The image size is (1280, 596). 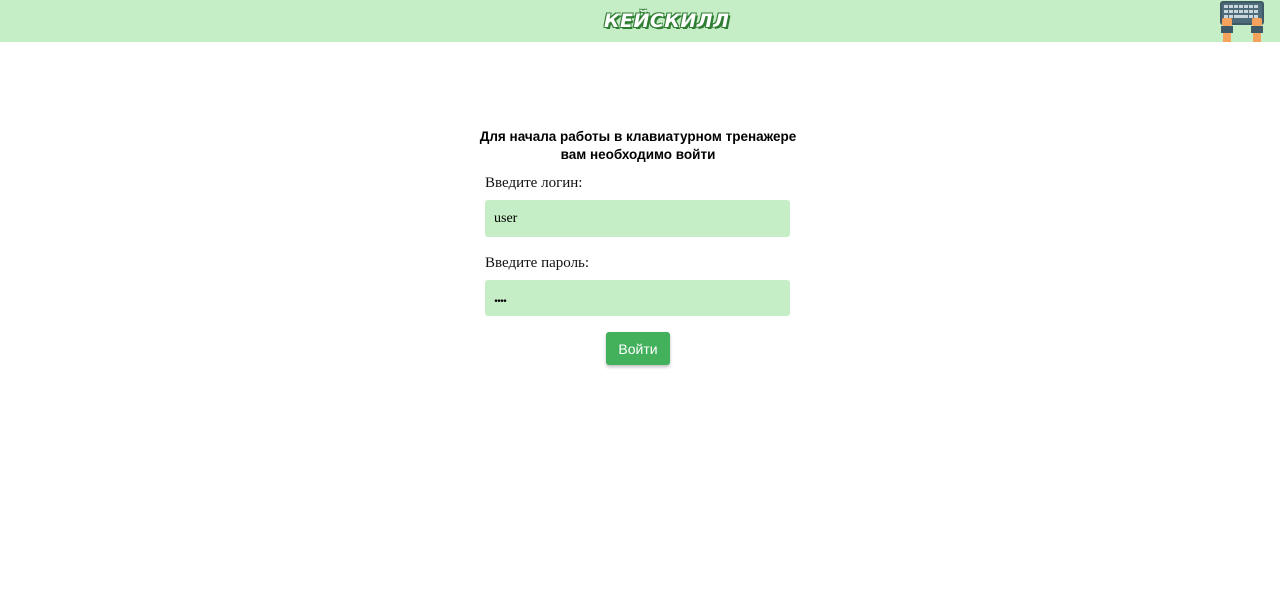 What do you see at coordinates (637, 218) in the screenshot?
I see `login-input` at bounding box center [637, 218].